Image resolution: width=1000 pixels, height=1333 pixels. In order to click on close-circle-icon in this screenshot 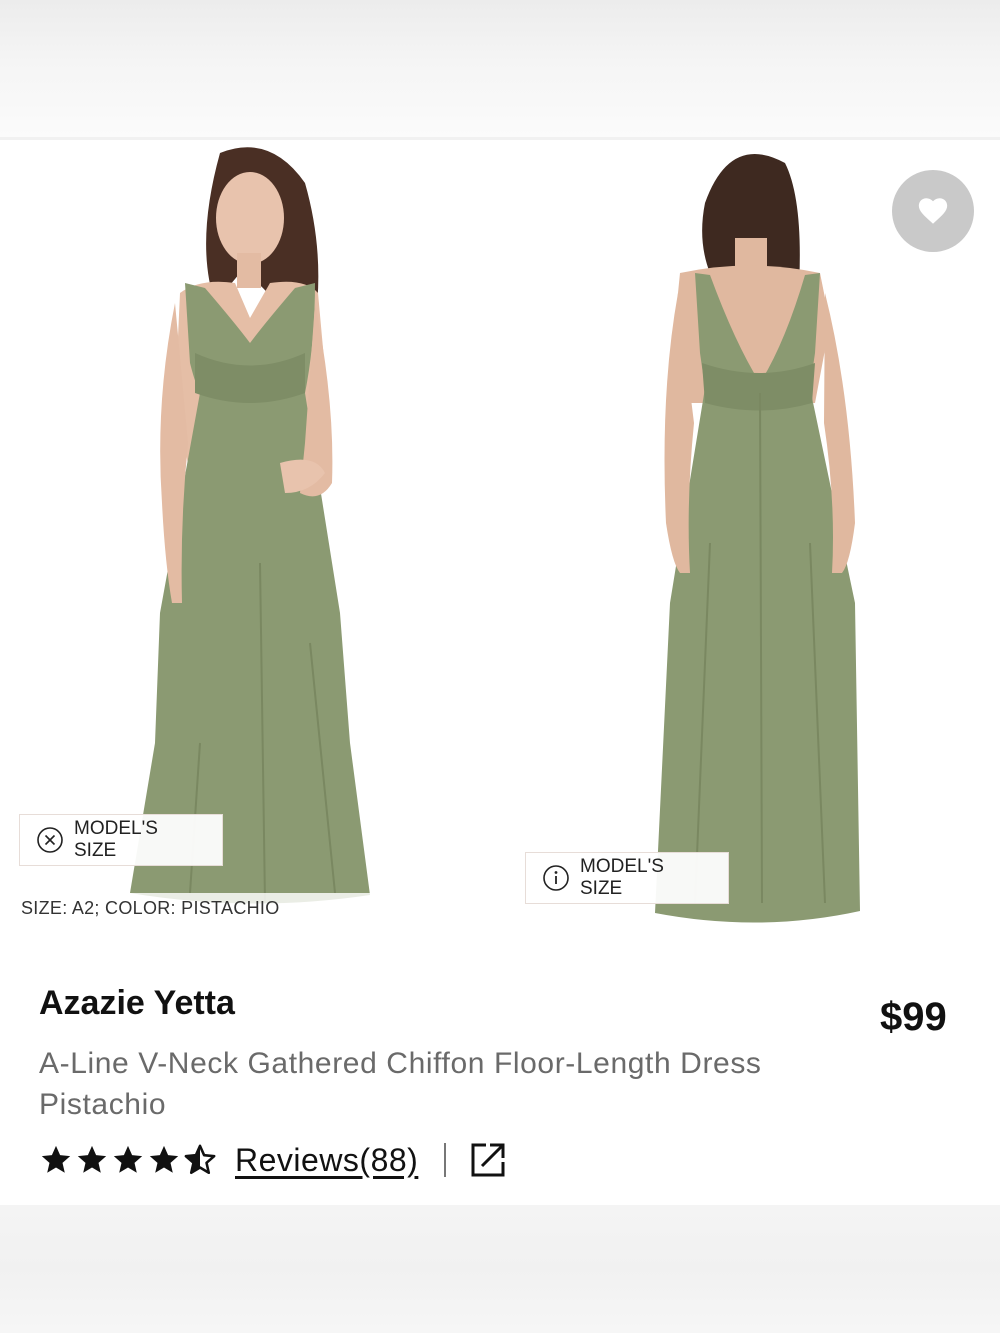, I will do `click(50, 840)`.